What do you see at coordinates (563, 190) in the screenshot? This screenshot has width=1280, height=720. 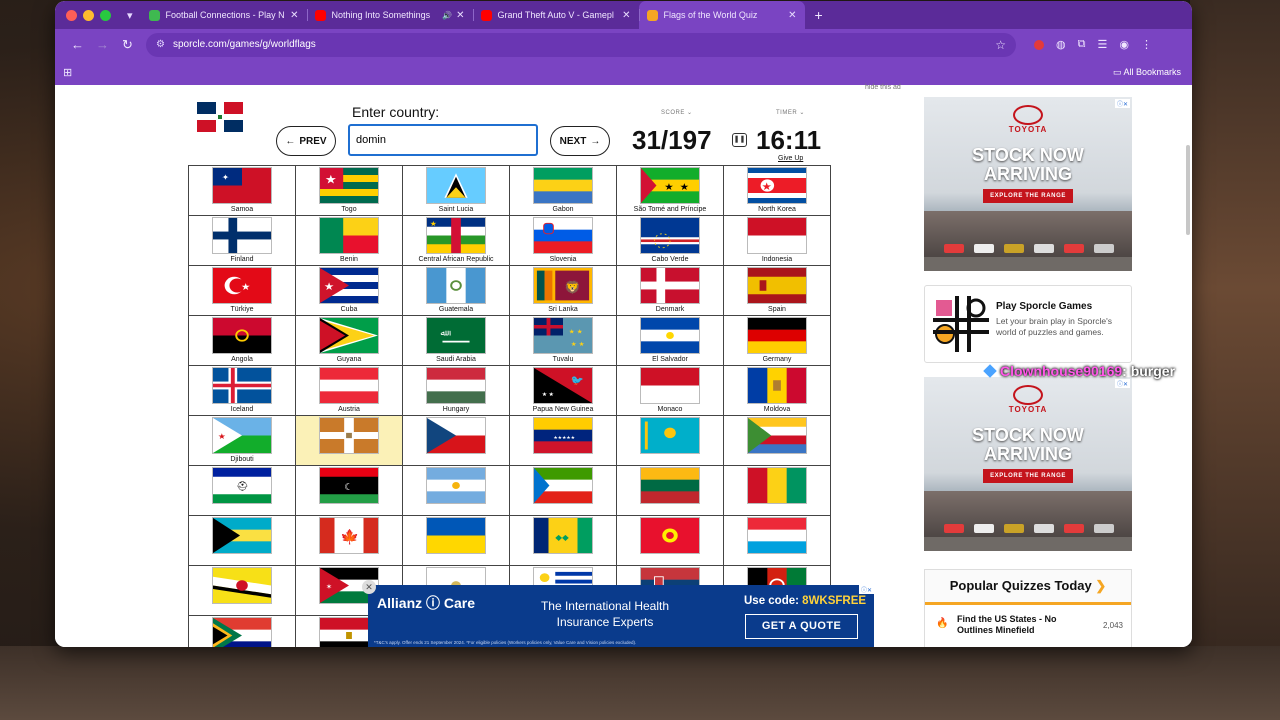 I see `flag-cell: Gabon` at bounding box center [563, 190].